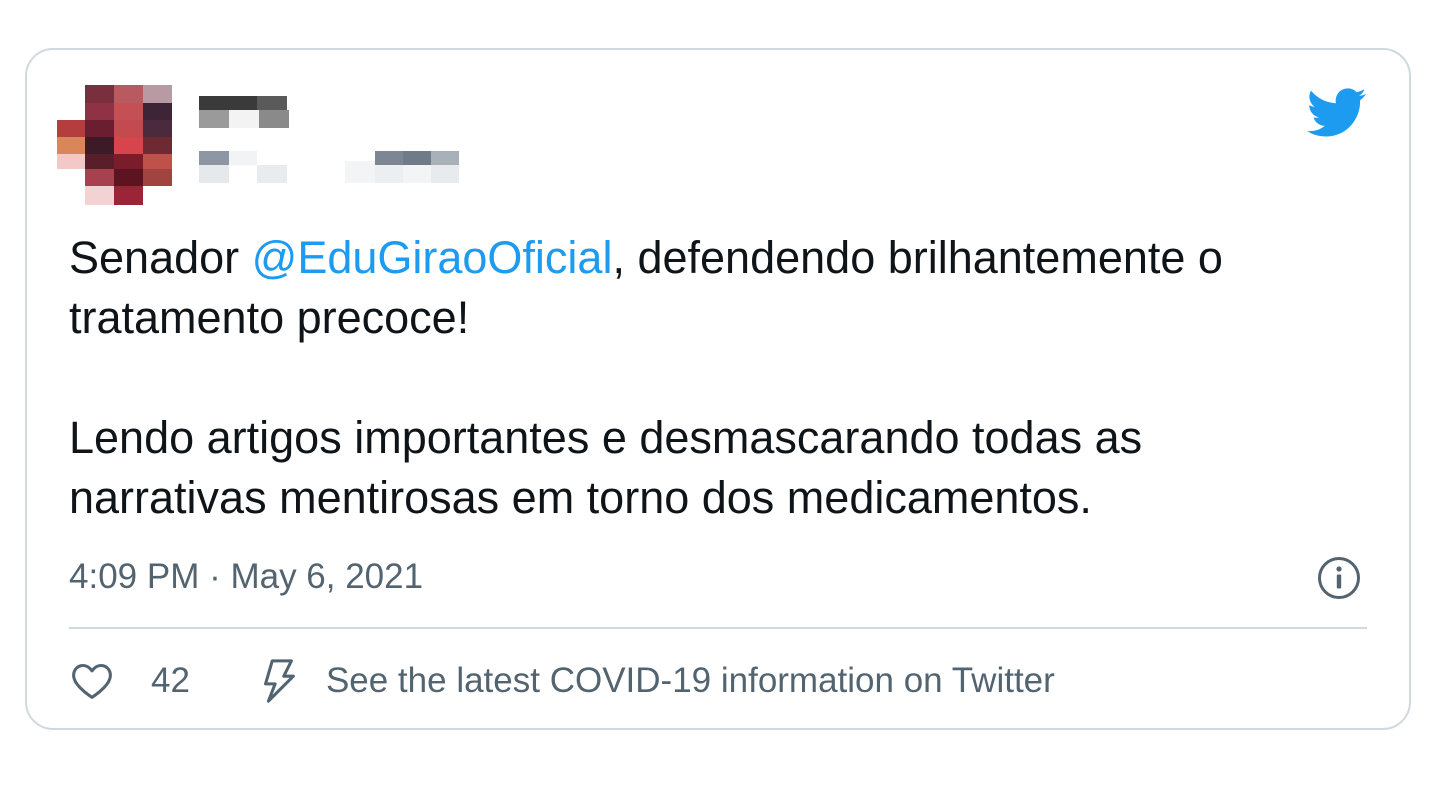 The height and width of the screenshot is (803, 1438). I want to click on display-name-blurred, so click(244, 116).